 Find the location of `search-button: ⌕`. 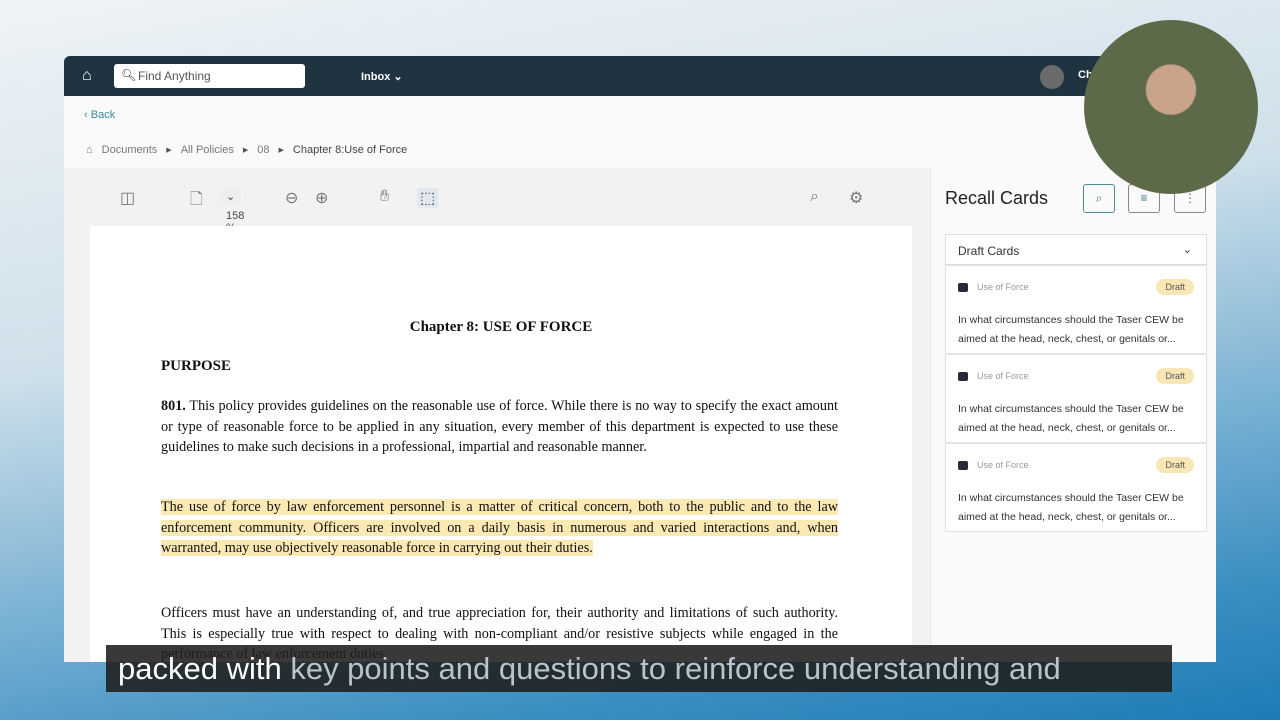

search-button: ⌕ is located at coordinates (1099, 198).